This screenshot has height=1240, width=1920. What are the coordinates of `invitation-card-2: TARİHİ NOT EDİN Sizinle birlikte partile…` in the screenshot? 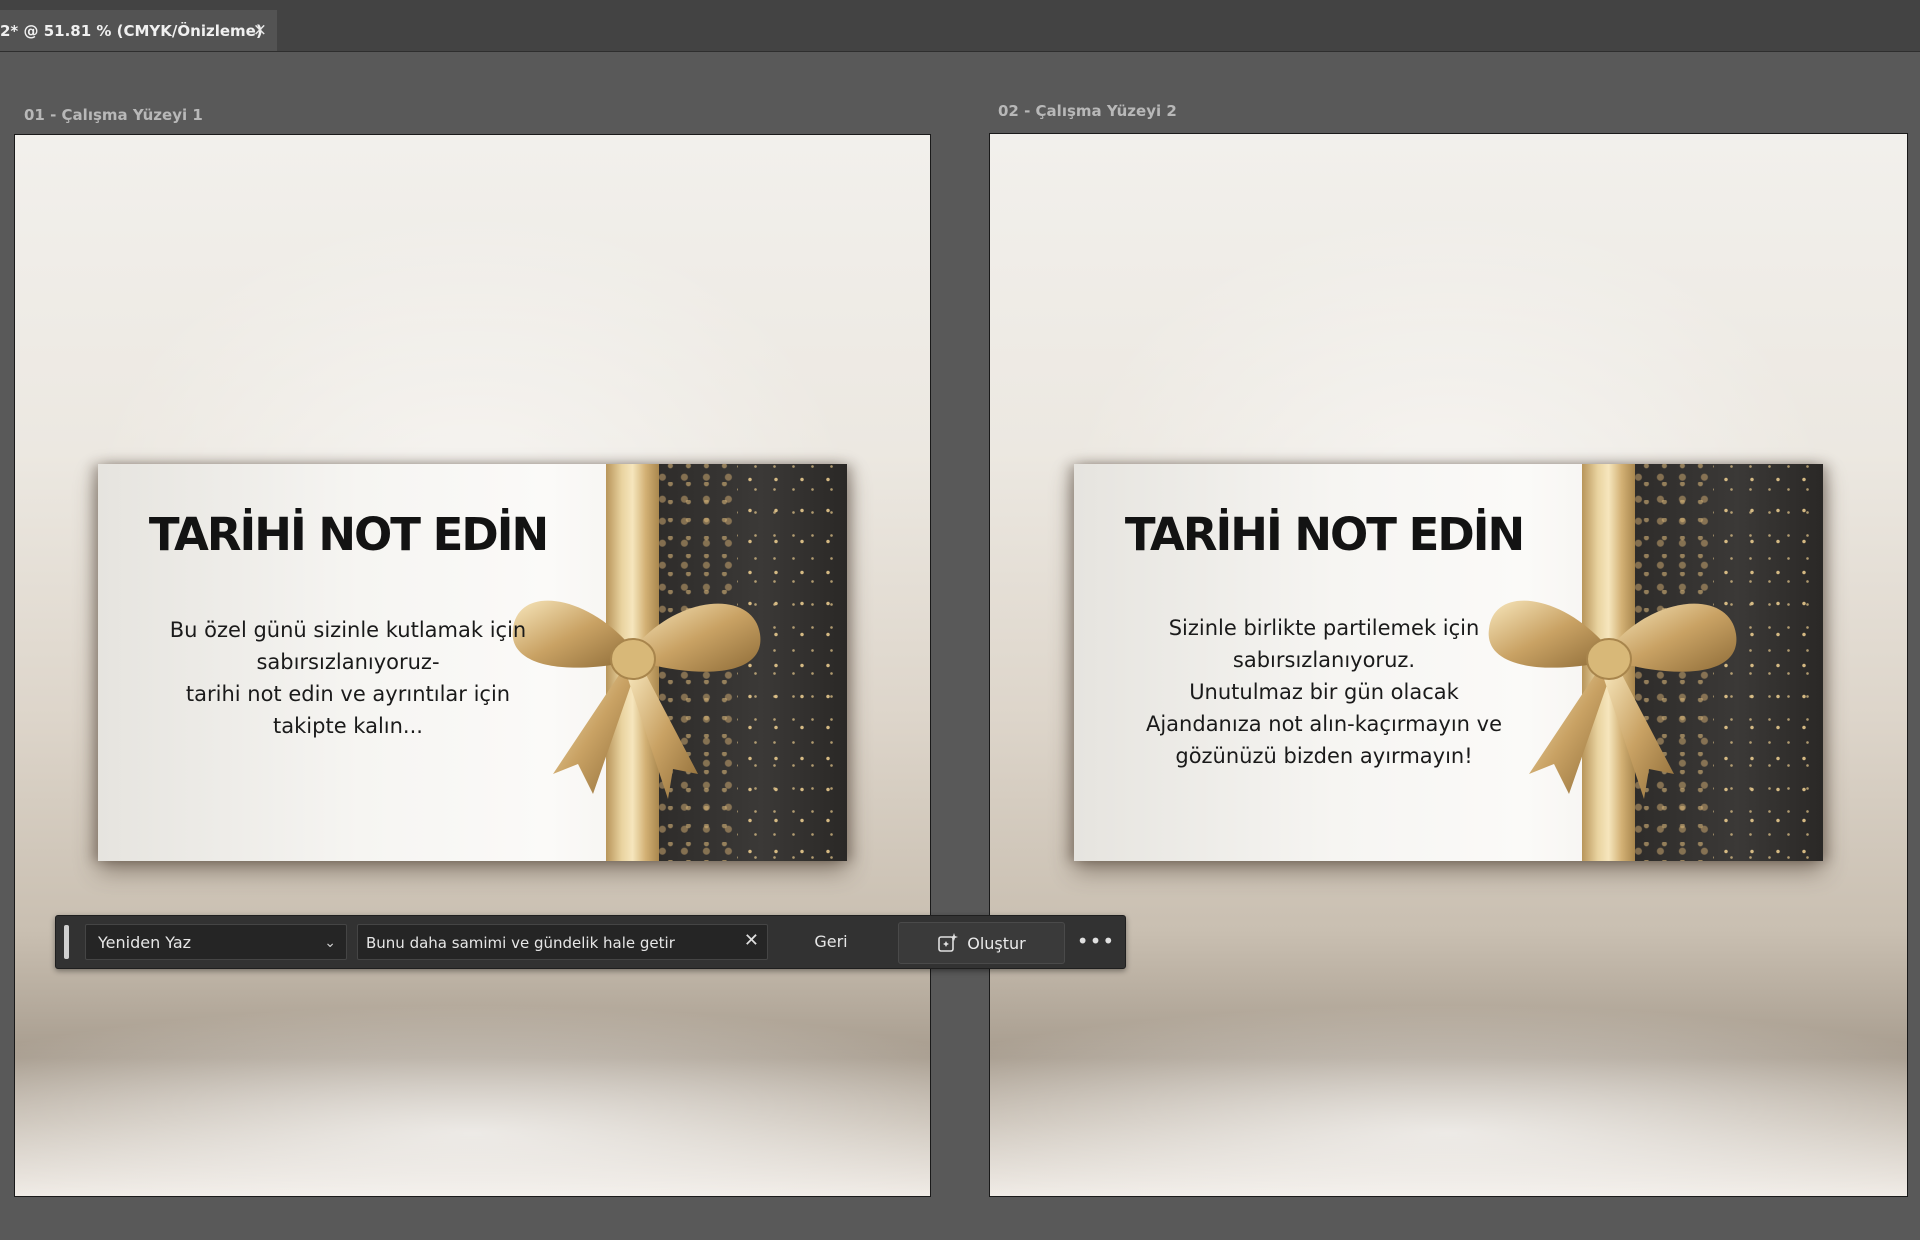 It's located at (1448, 662).